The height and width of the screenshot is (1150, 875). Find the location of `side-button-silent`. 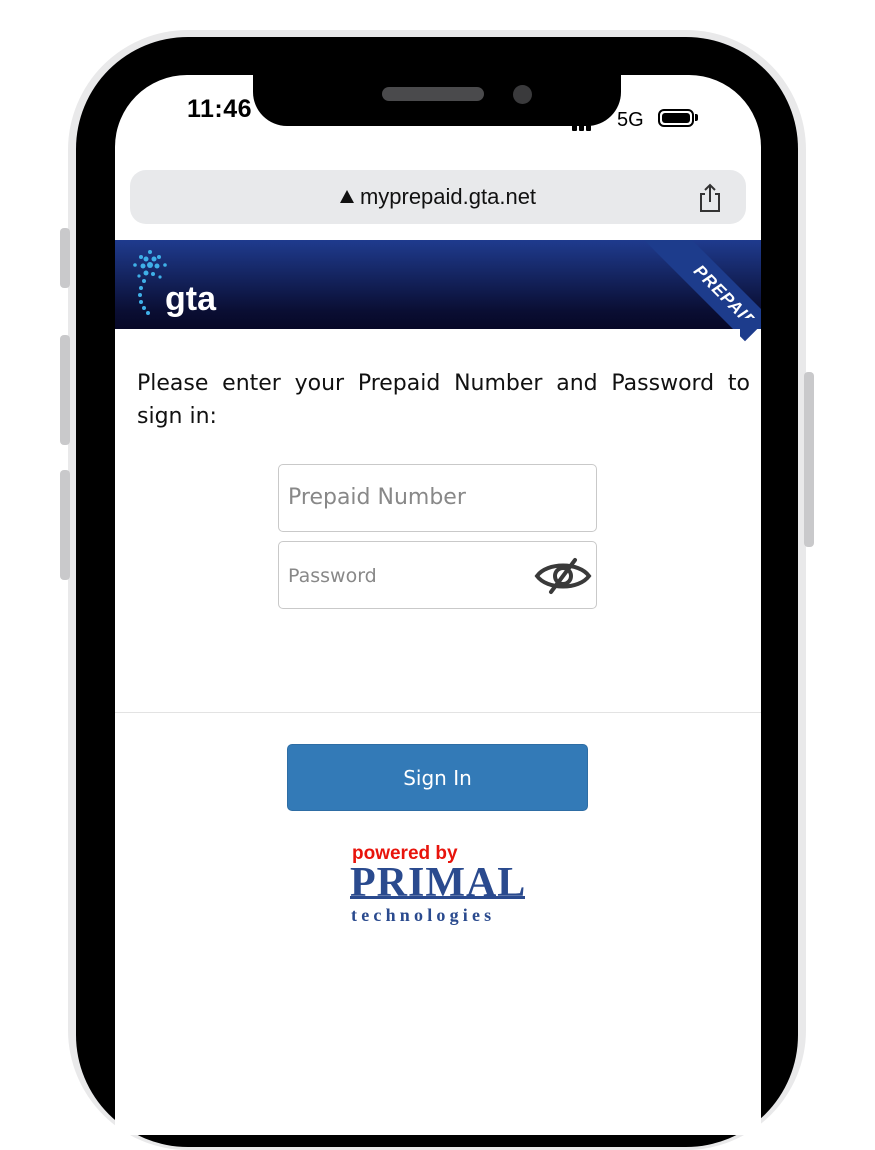

side-button-silent is located at coordinates (65, 258).